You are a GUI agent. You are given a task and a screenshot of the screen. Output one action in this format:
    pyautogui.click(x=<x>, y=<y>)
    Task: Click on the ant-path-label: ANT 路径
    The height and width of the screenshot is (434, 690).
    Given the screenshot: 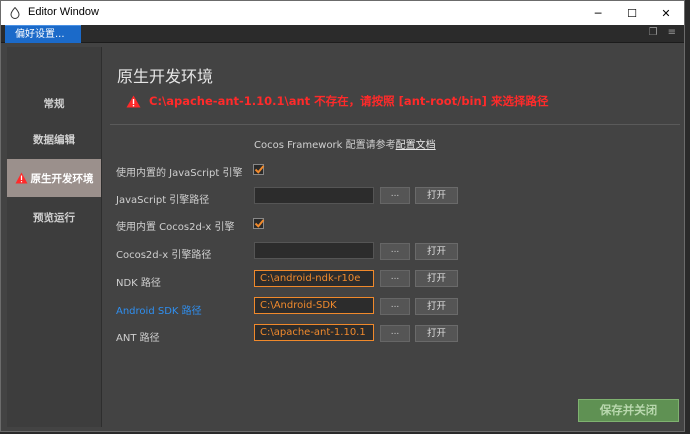 What is the action you would take?
    pyautogui.click(x=138, y=338)
    